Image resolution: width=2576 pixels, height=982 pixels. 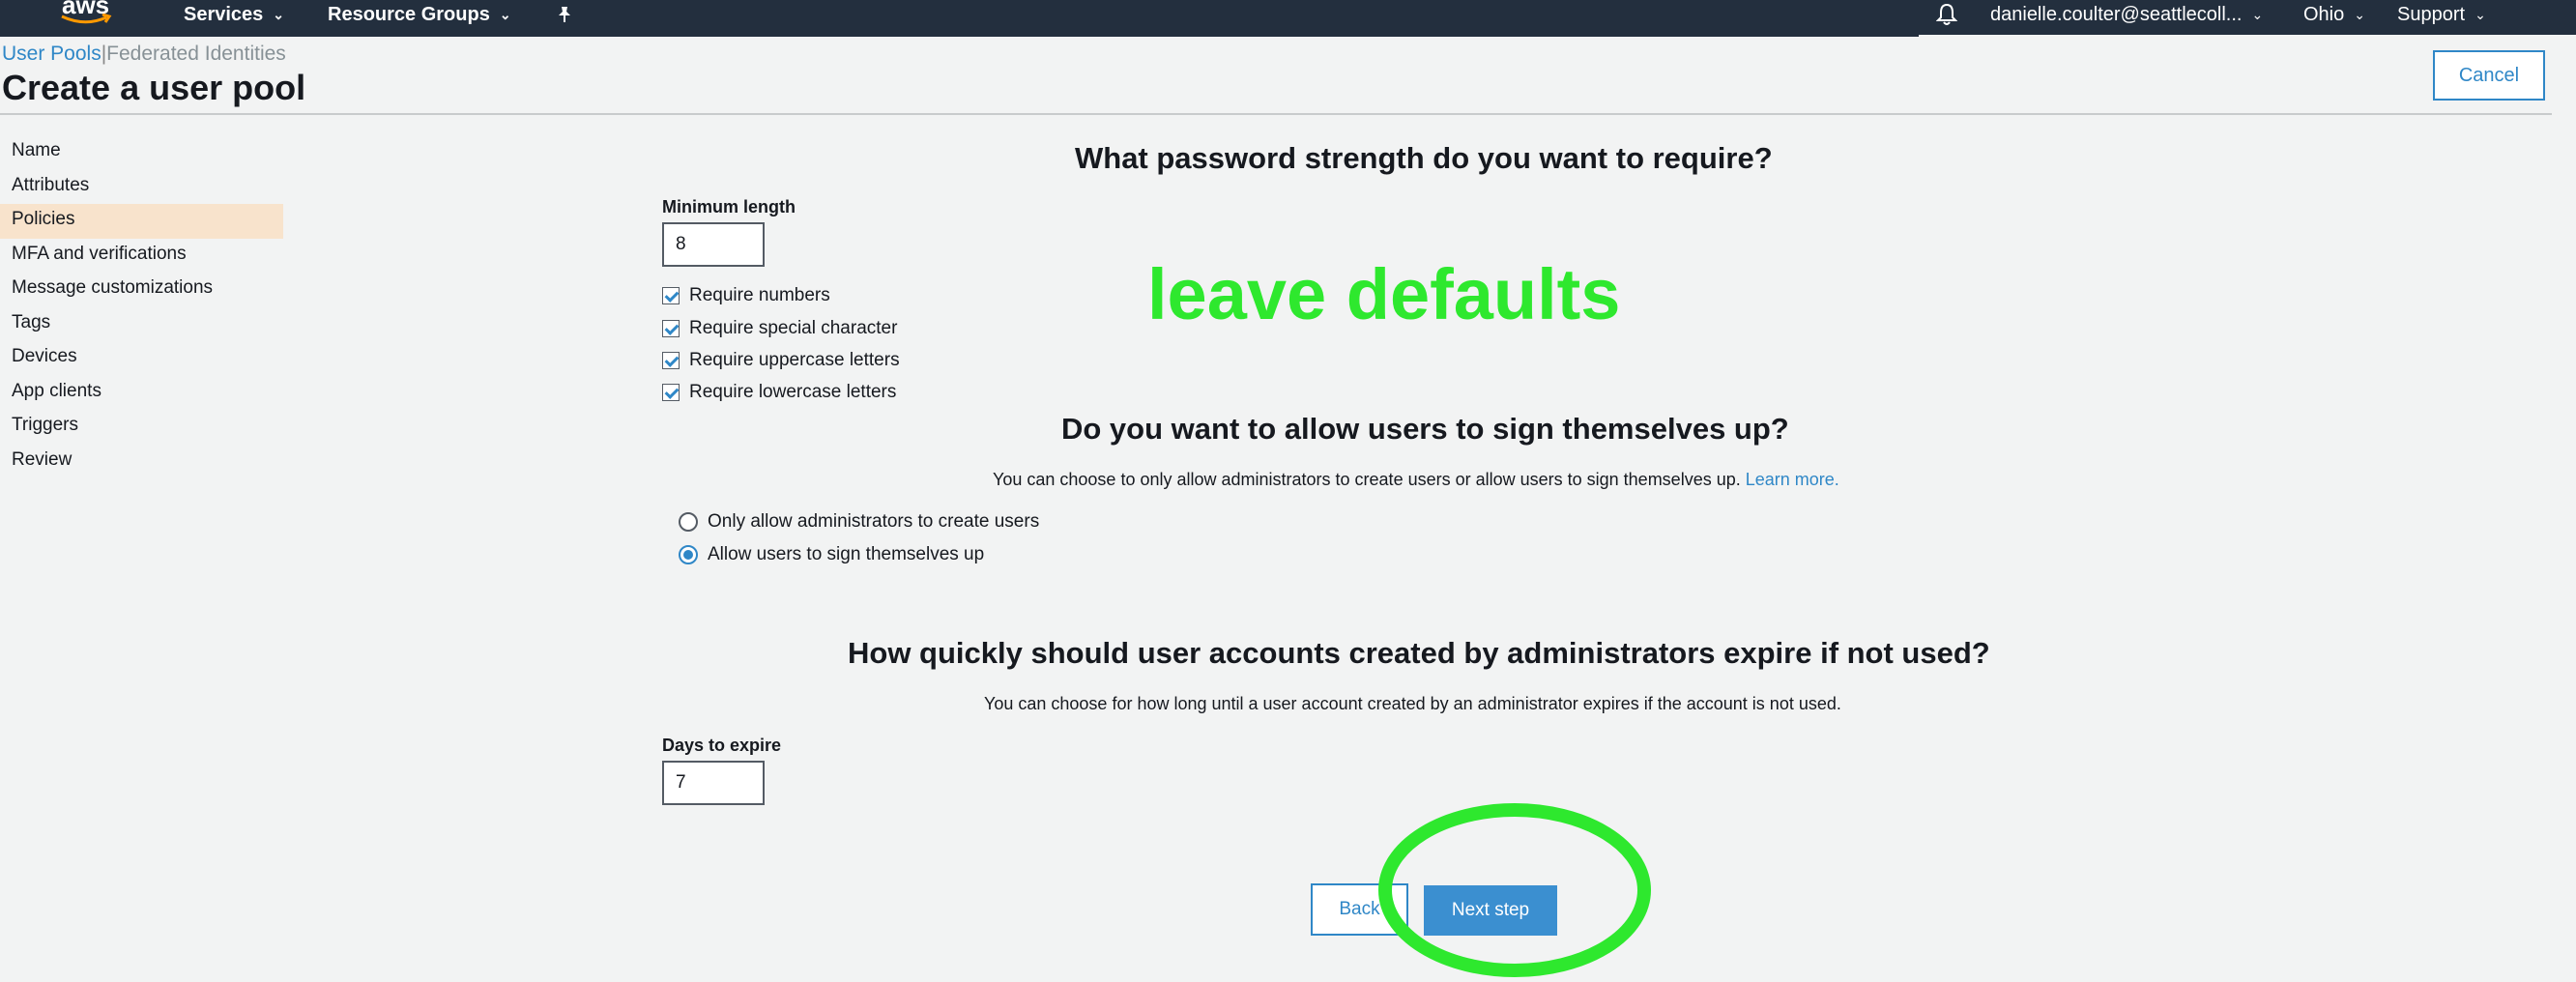 What do you see at coordinates (141, 256) in the screenshot?
I see `sidebar-item-mfa: MFA and verifications` at bounding box center [141, 256].